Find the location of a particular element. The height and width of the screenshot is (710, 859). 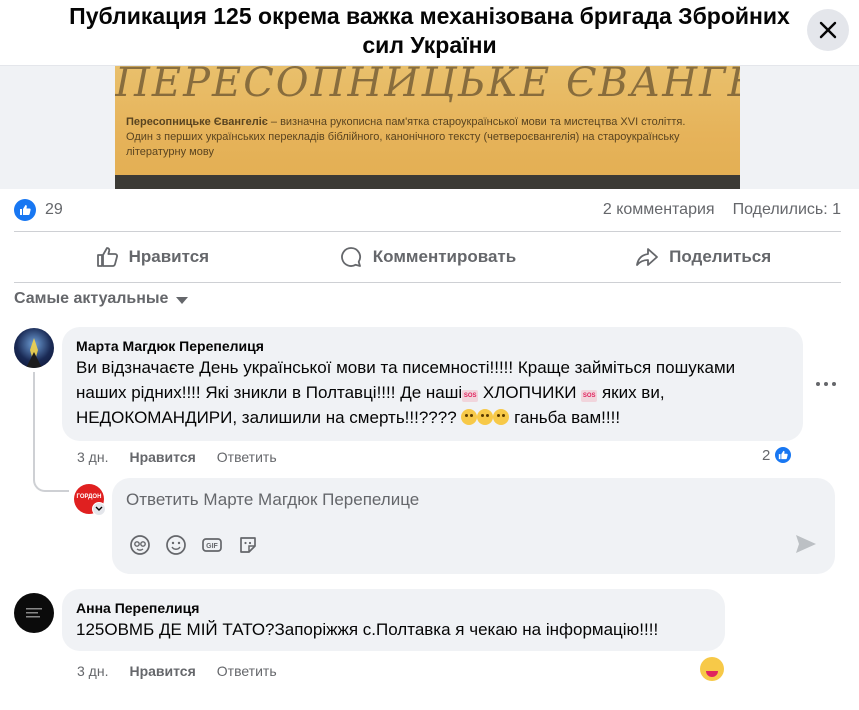

comment-reactions: 2 is located at coordinates (778, 455).